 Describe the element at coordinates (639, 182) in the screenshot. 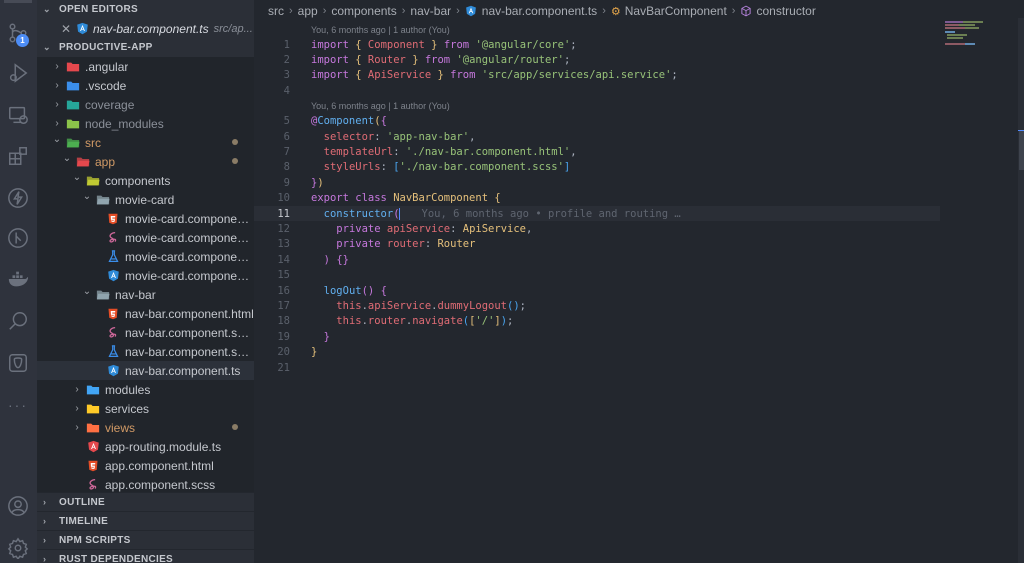

I see `code-line: 9})` at that location.